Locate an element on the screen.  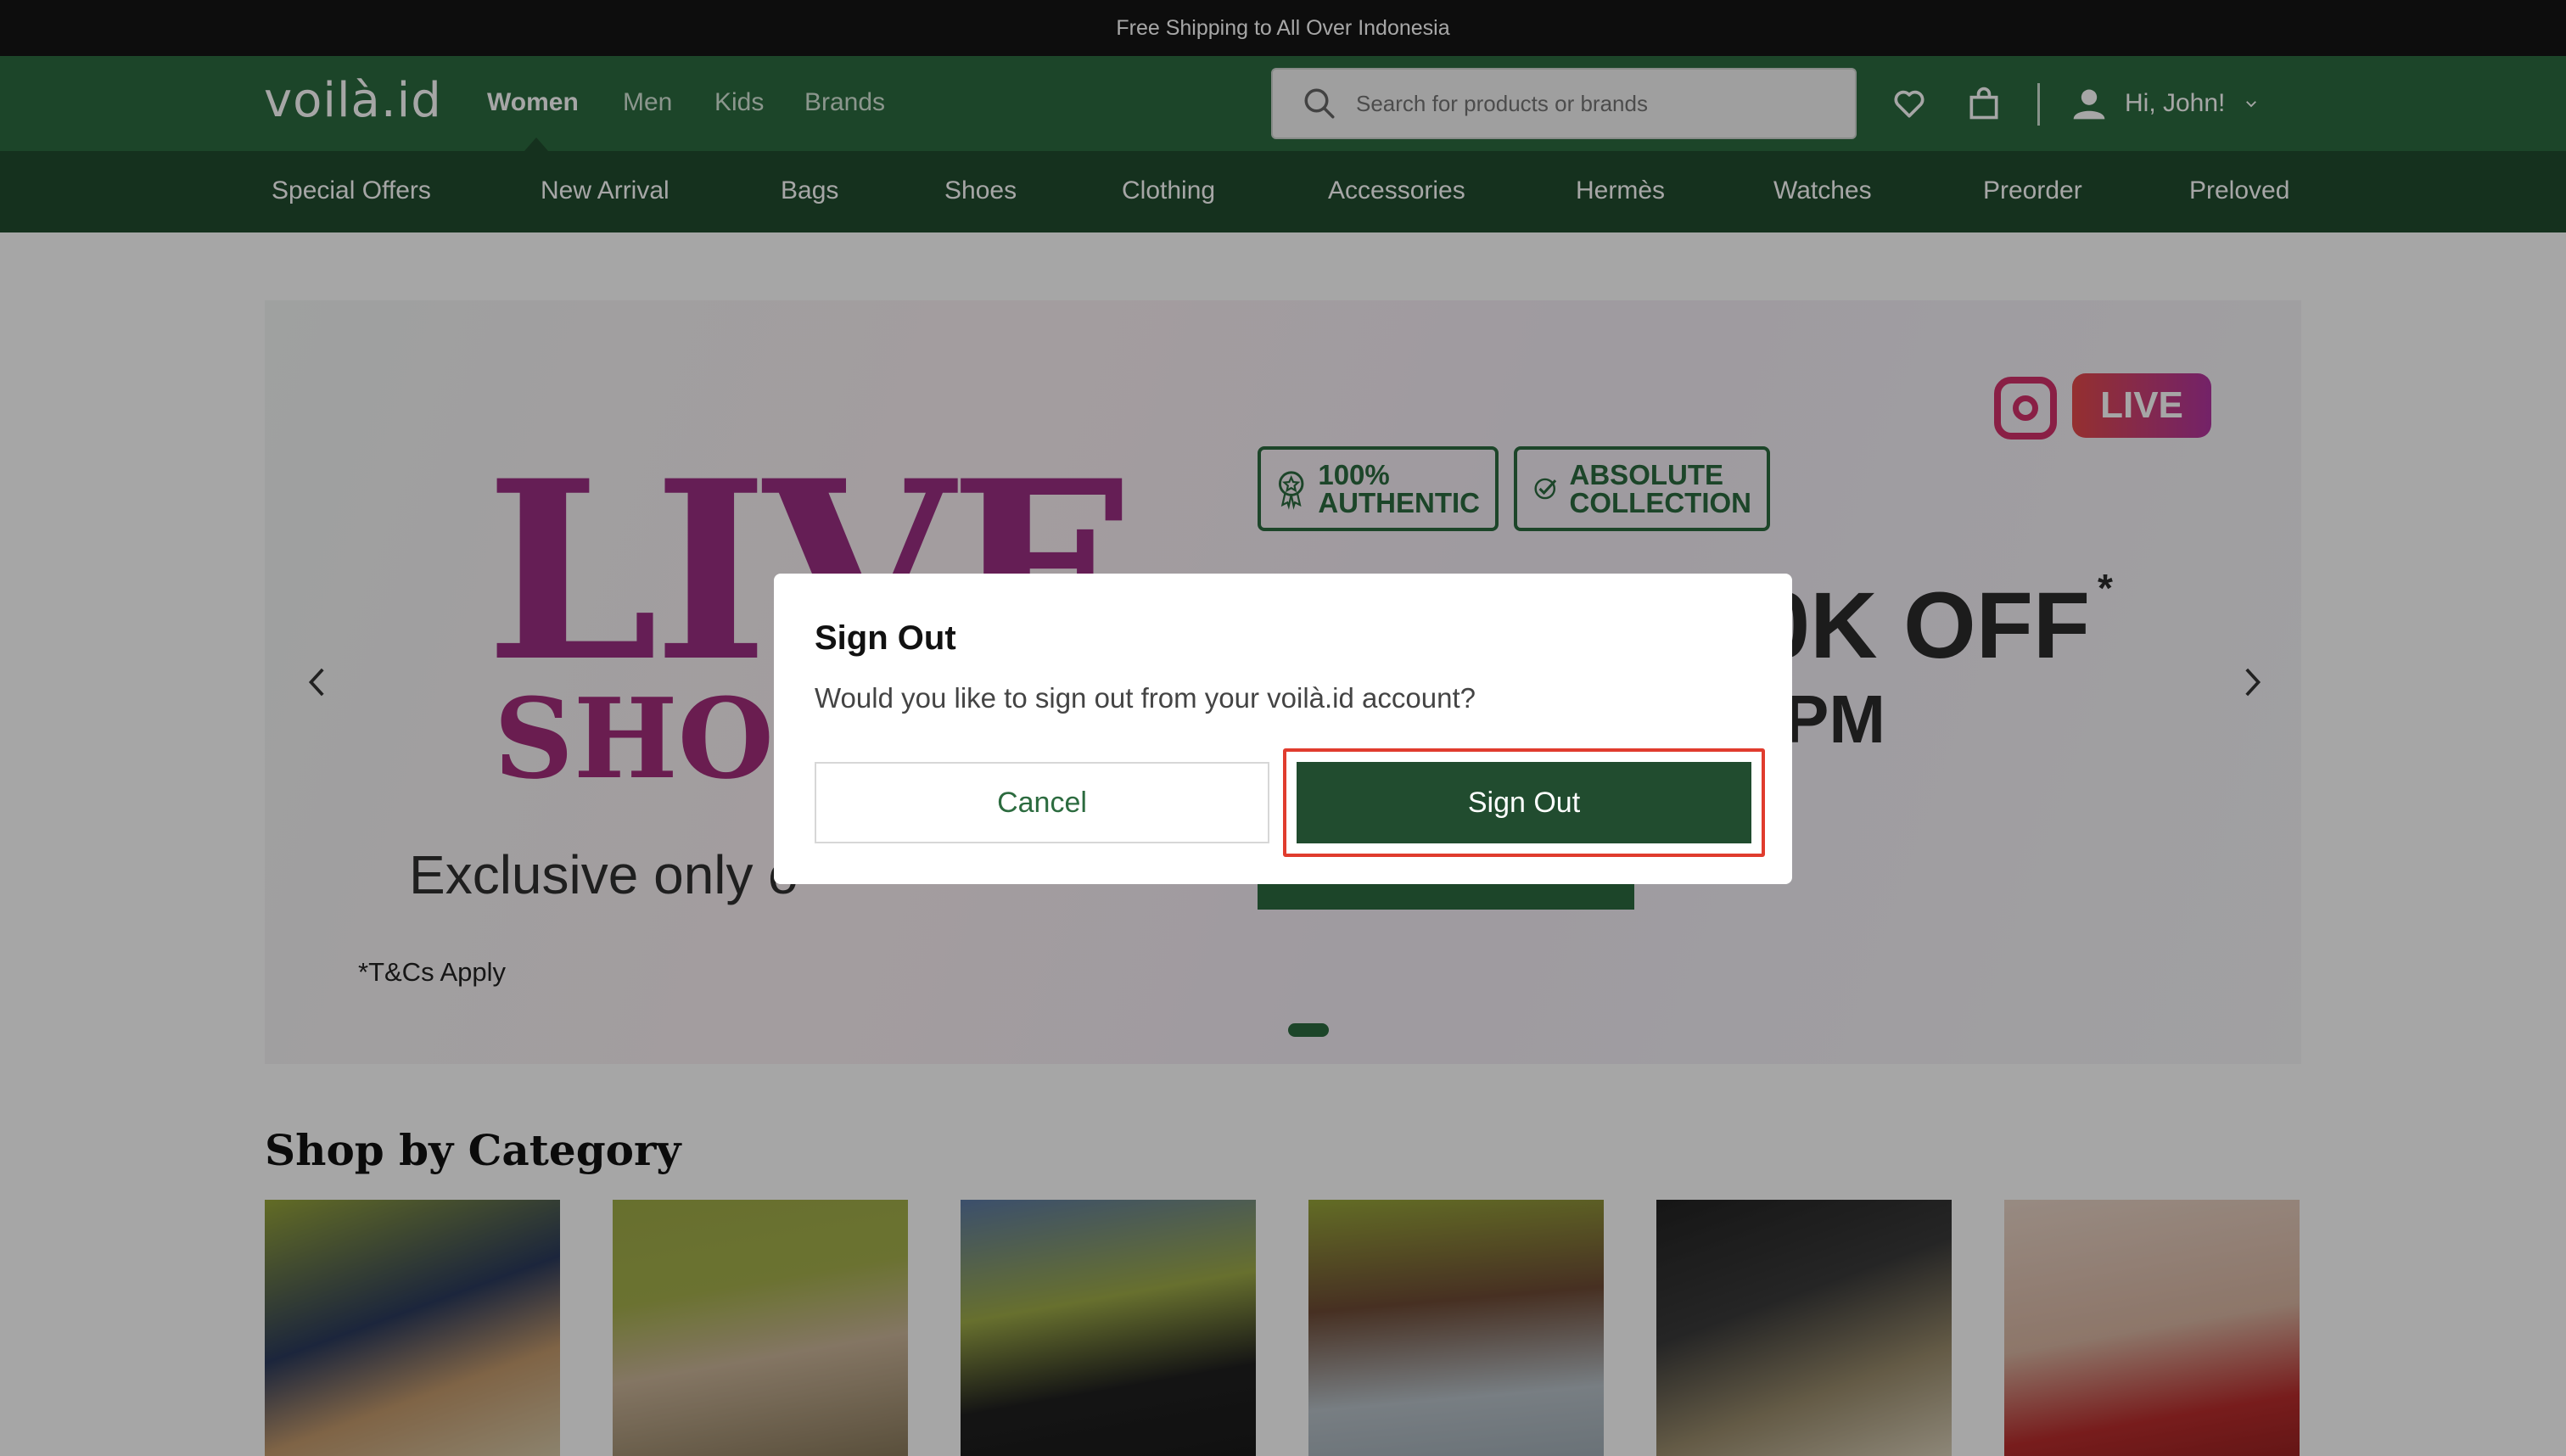
target-highlight-box is located at coordinates (1524, 802).